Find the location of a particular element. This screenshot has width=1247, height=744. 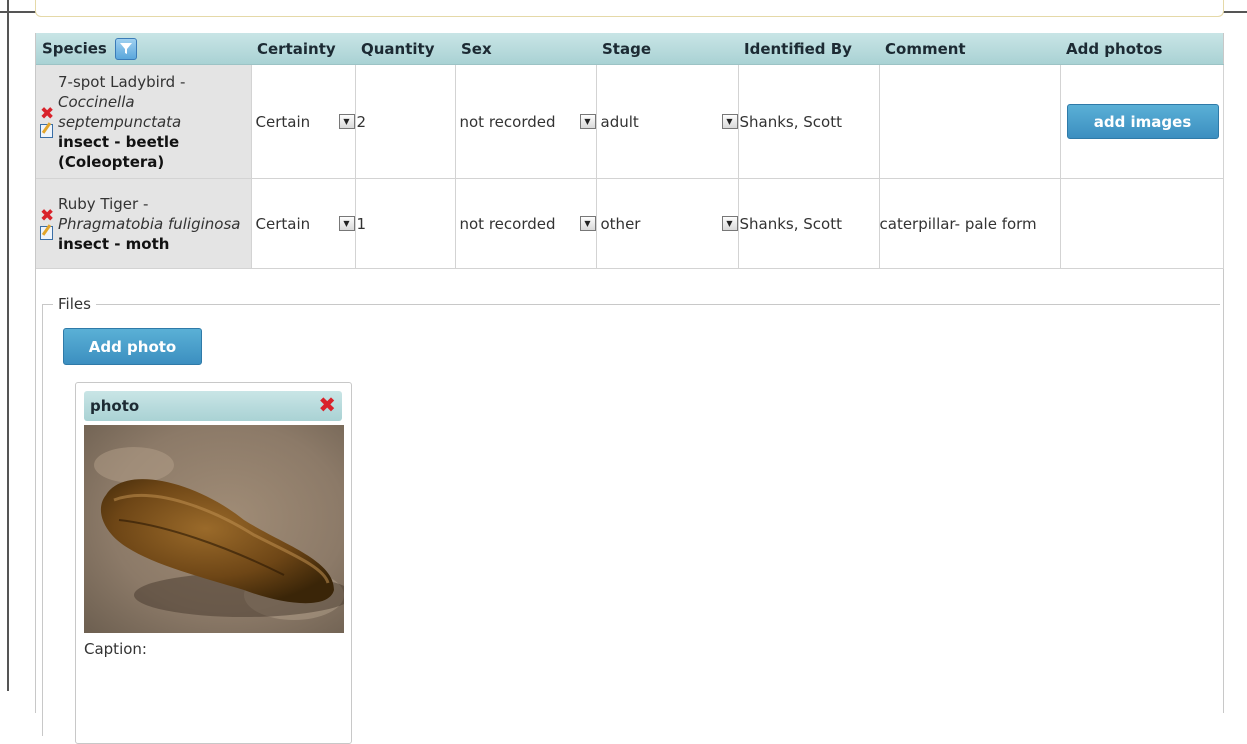

photo-caption-label: Caption: is located at coordinates (115, 649).